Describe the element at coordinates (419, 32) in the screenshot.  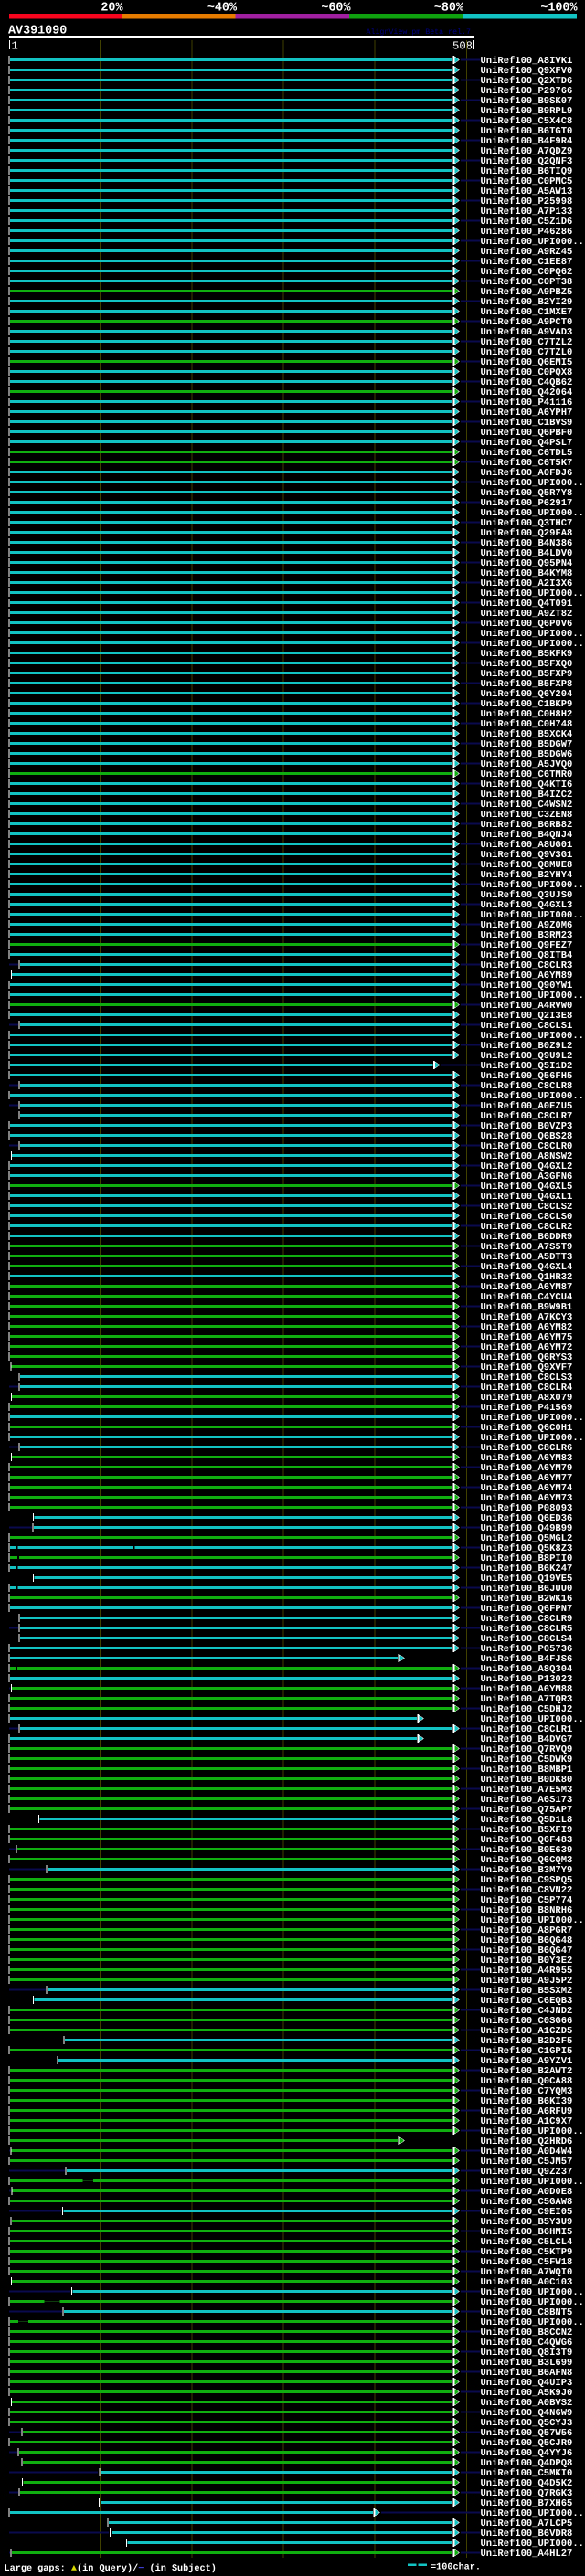
I see `svg-text: AlignView.pm Beta rel.7` at that location.